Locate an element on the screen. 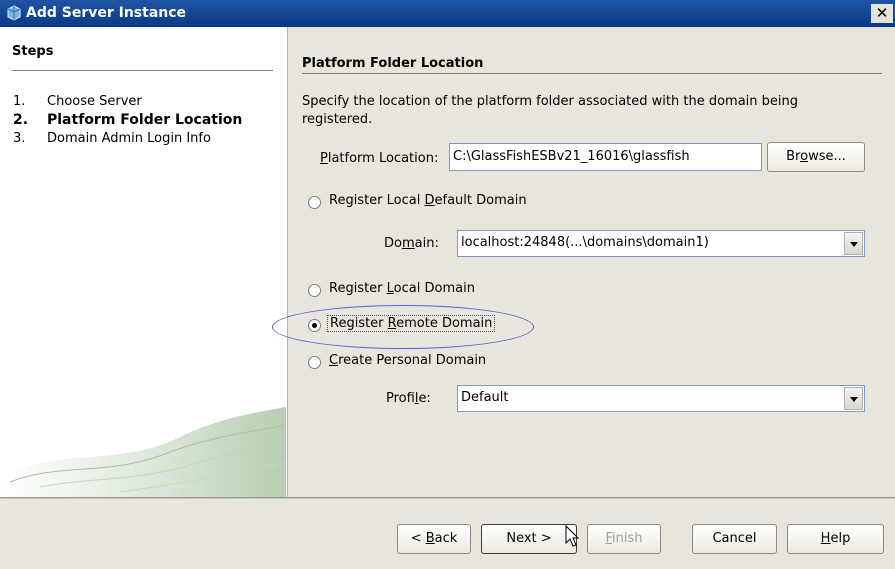  window-title: Add Server Instance is located at coordinates (106, 13).